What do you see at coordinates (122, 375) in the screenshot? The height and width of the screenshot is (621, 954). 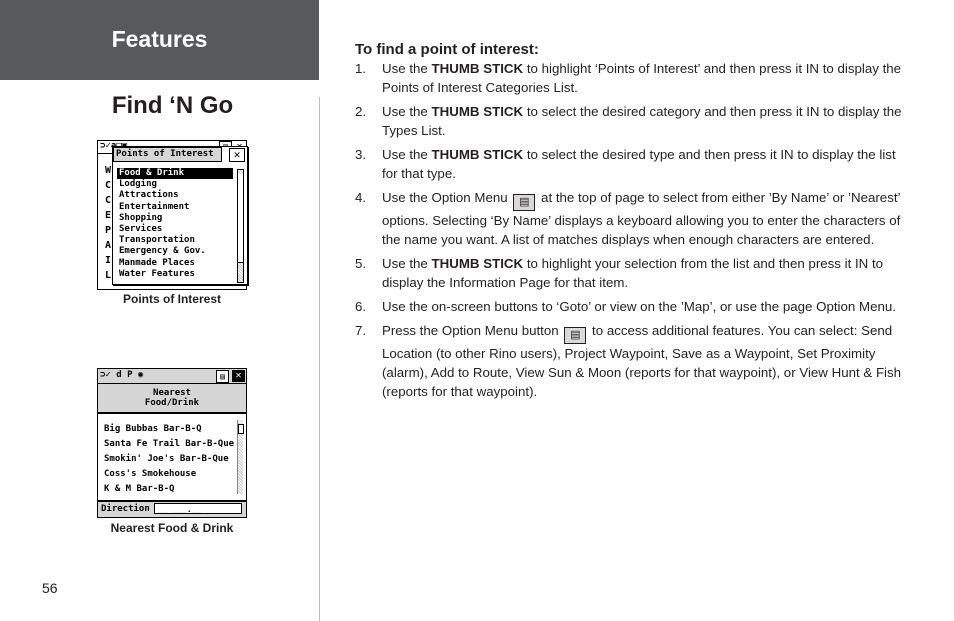 I see `status-icons: ⊃✓ d P ◉` at bounding box center [122, 375].